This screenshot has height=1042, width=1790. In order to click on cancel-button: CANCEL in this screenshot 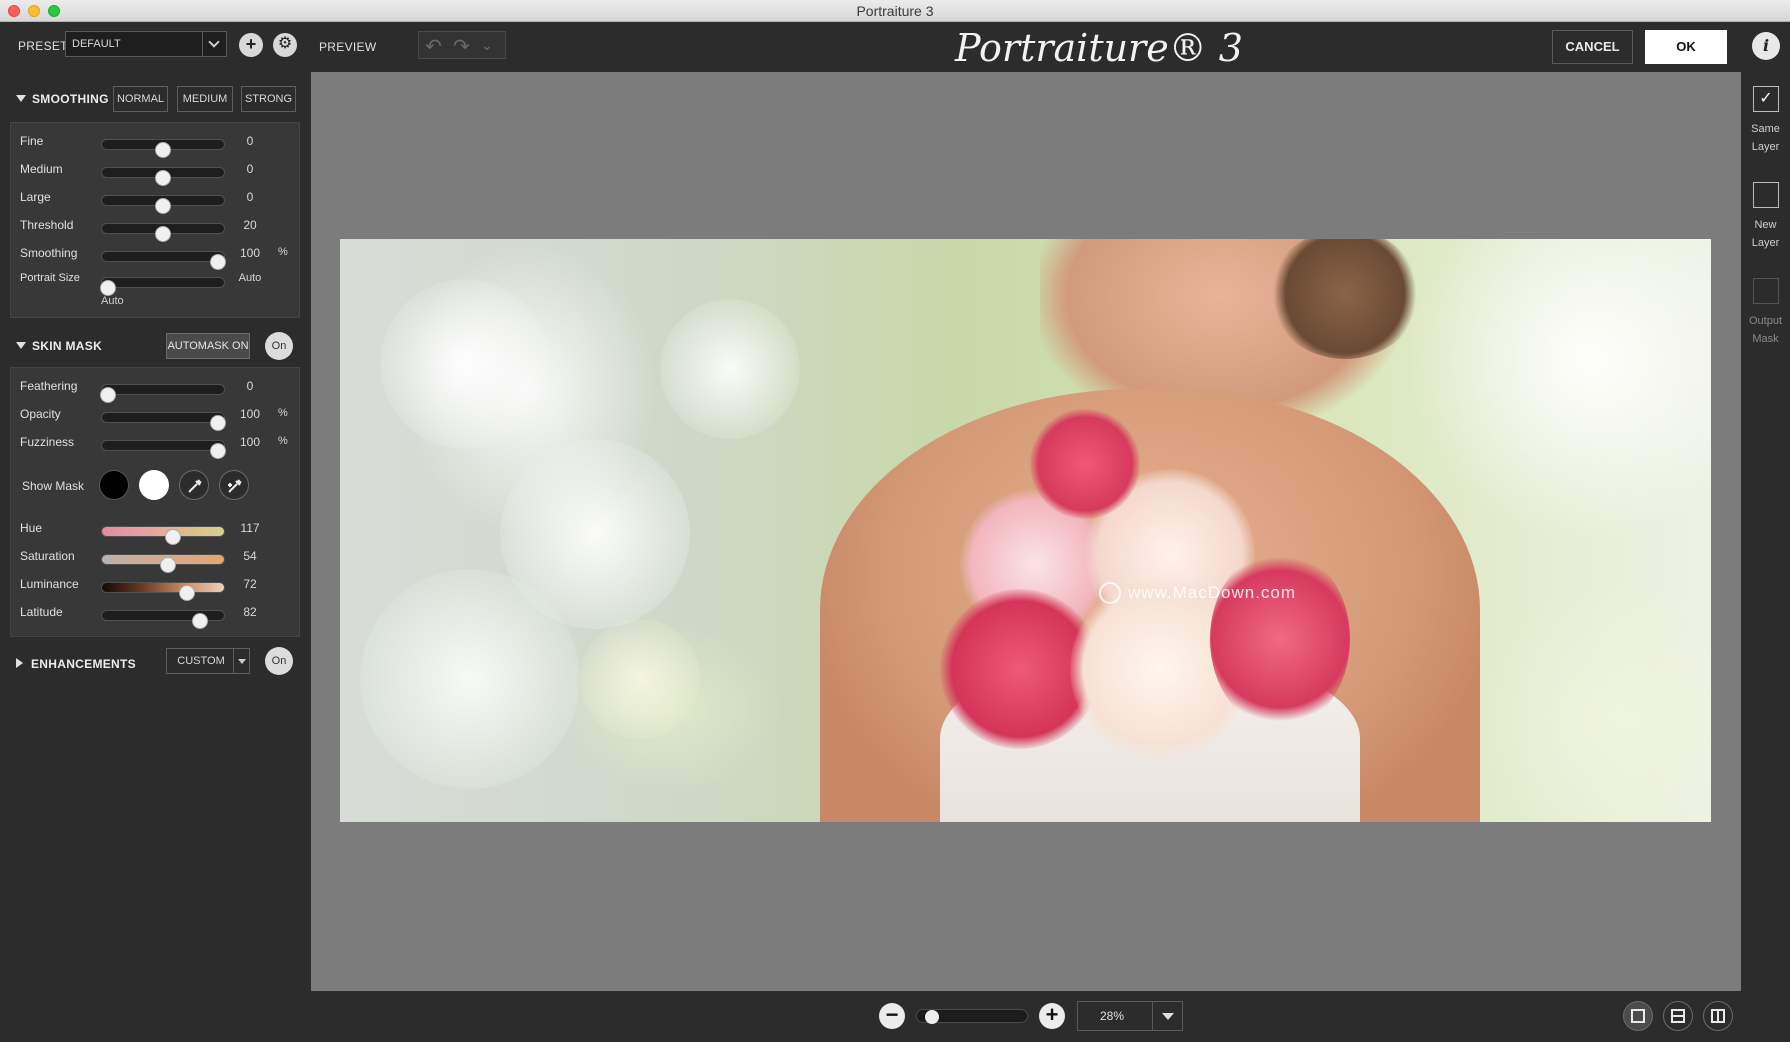, I will do `click(1592, 47)`.